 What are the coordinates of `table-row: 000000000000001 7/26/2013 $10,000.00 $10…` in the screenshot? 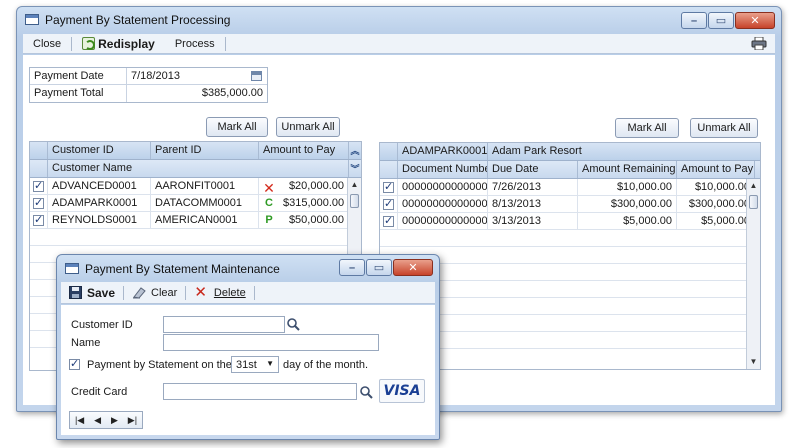 It's located at (570, 187).